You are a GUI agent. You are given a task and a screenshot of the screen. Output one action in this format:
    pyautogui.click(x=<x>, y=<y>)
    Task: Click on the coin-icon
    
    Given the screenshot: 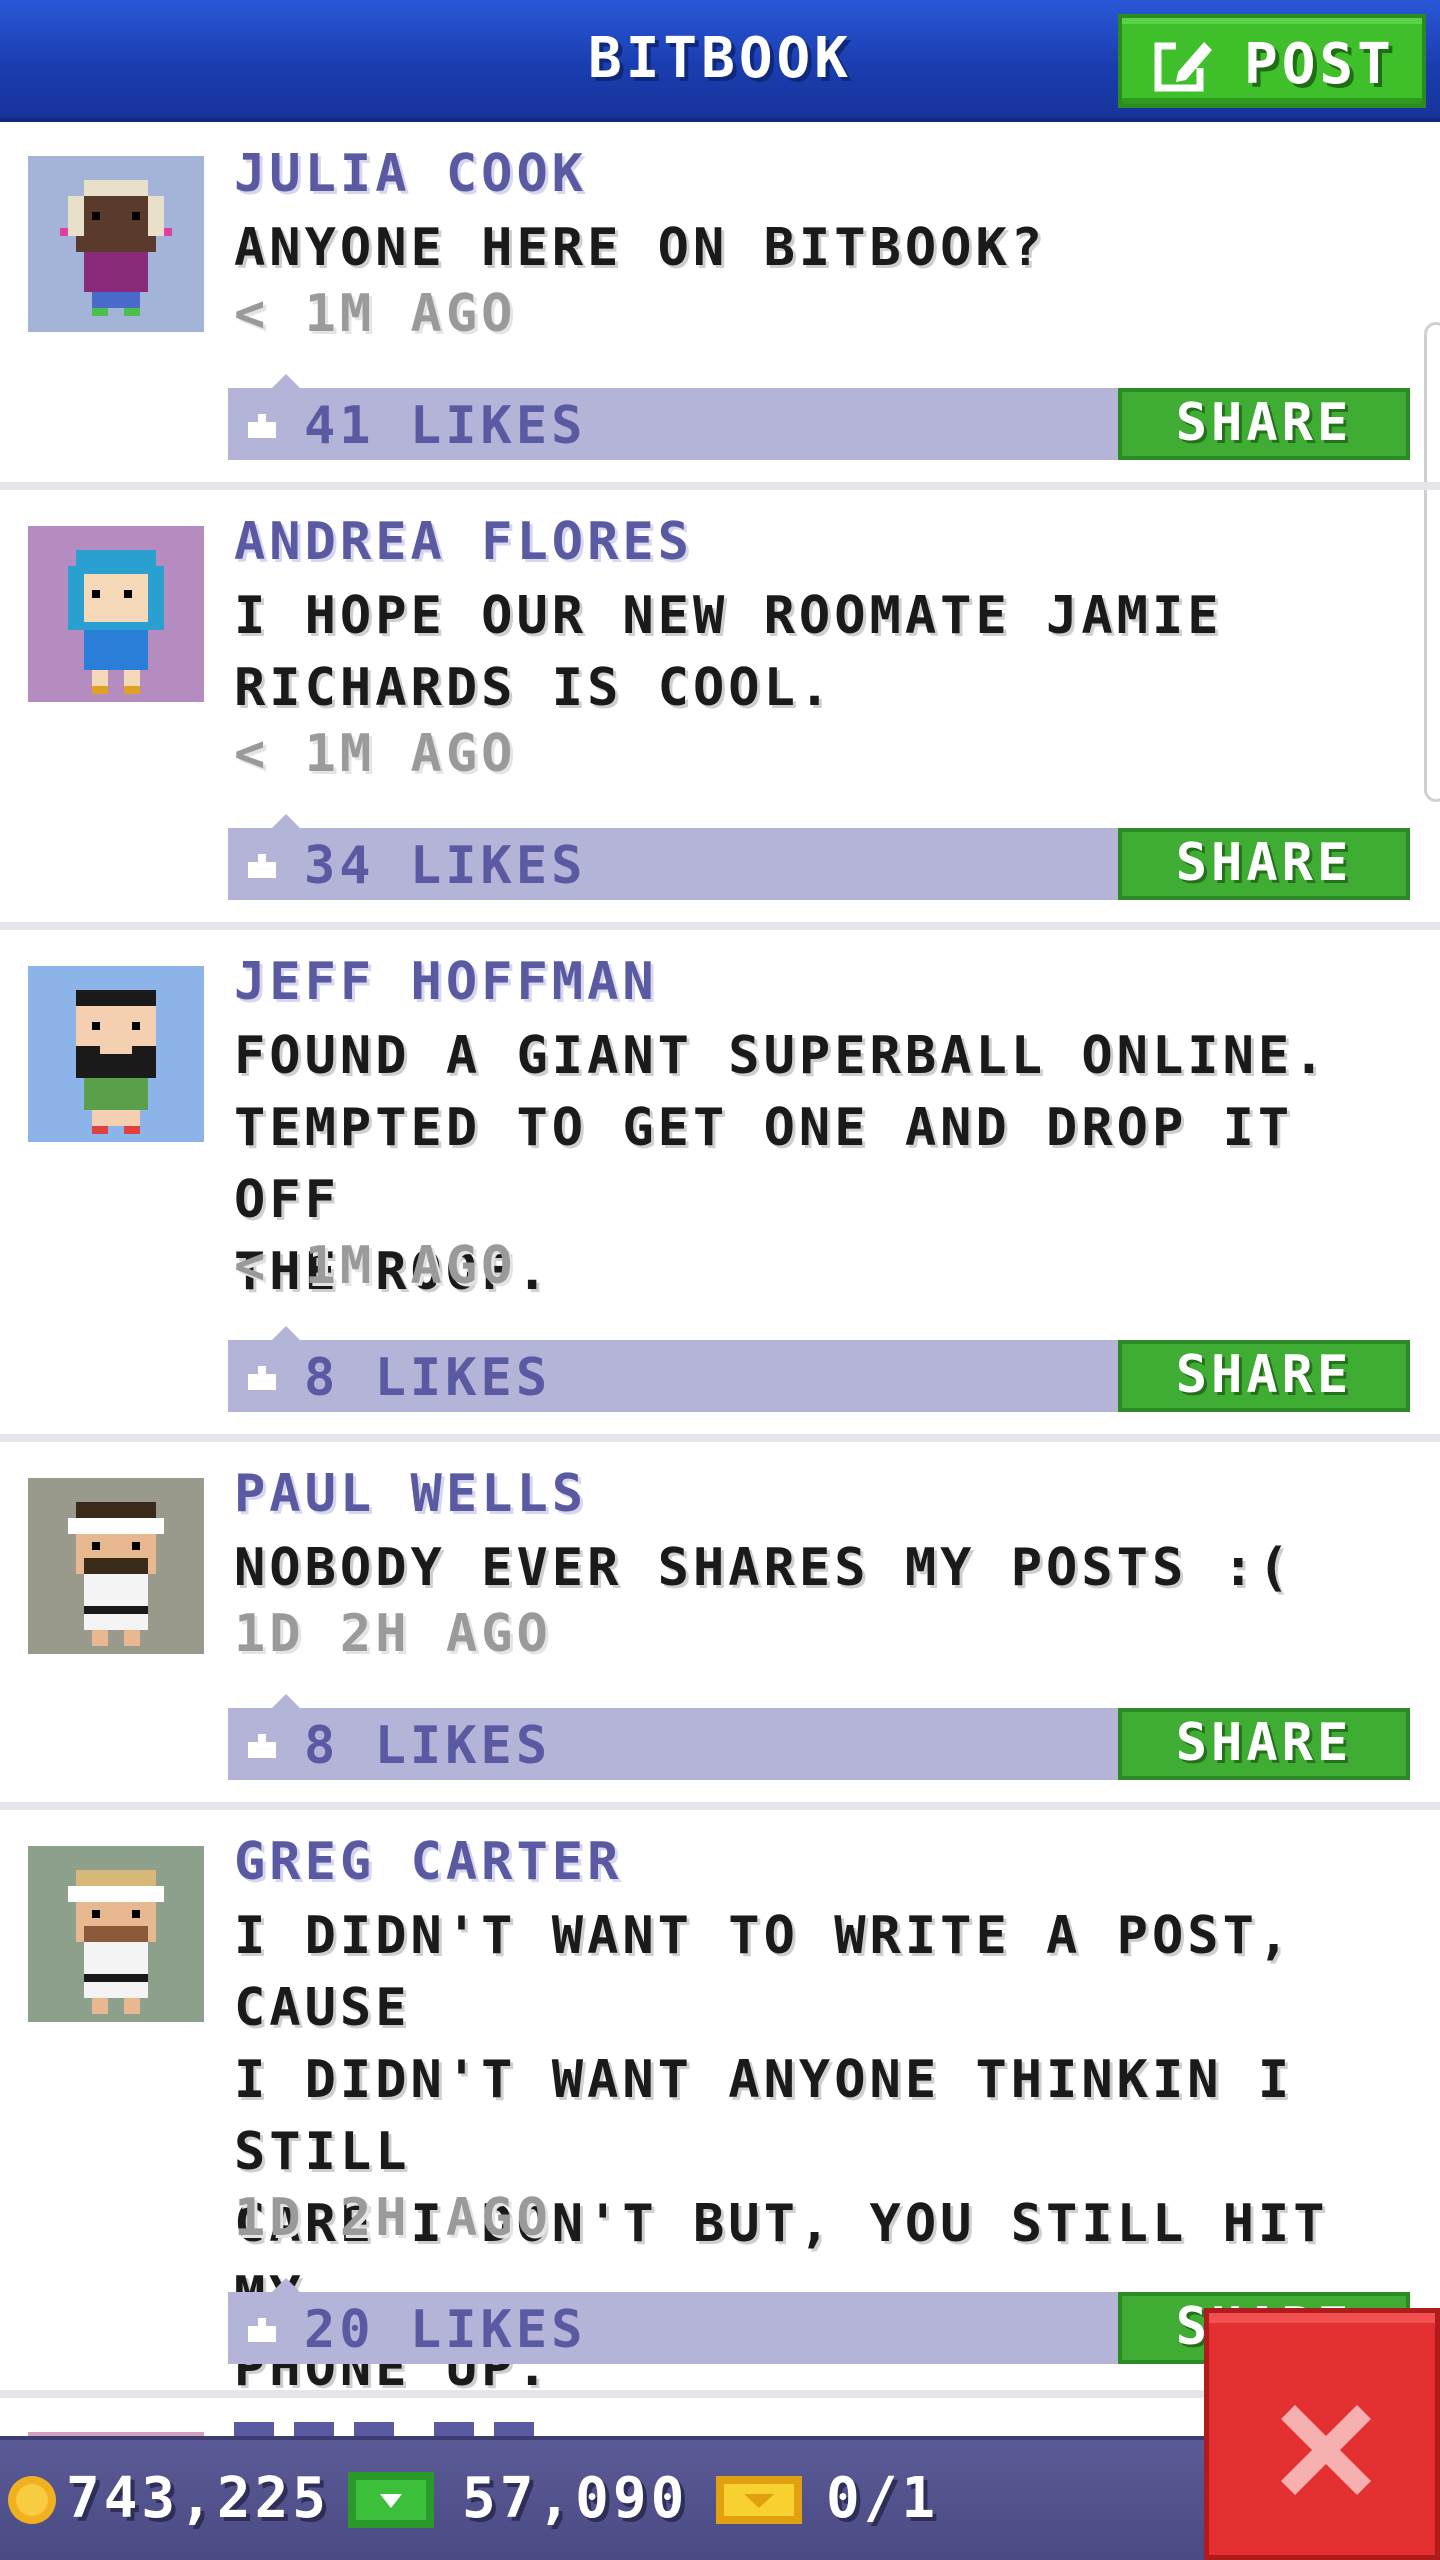 What is the action you would take?
    pyautogui.click(x=32, y=2500)
    